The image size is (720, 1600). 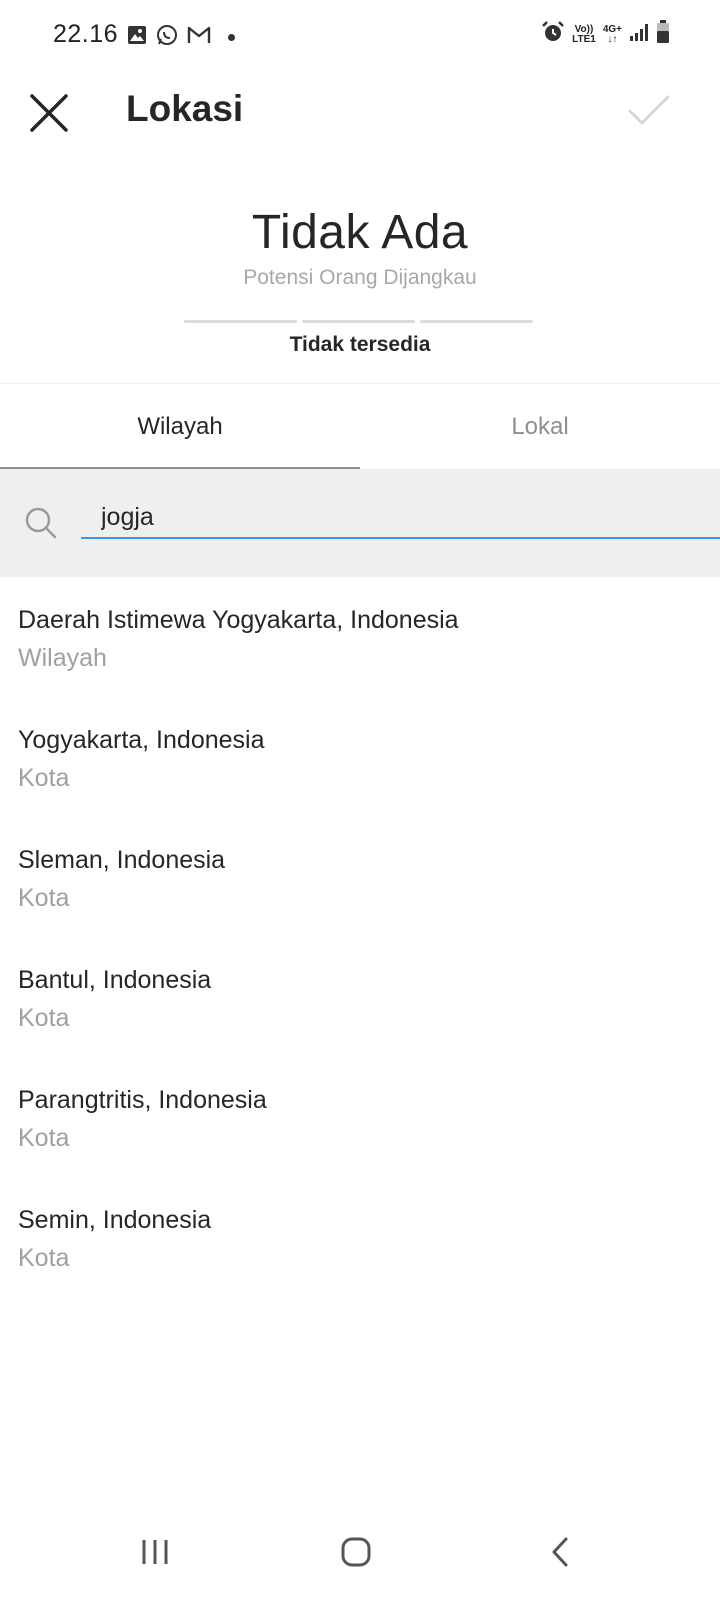 What do you see at coordinates (360, 780) in the screenshot?
I see `list-item: Yogyakarta, Indonesia Kota` at bounding box center [360, 780].